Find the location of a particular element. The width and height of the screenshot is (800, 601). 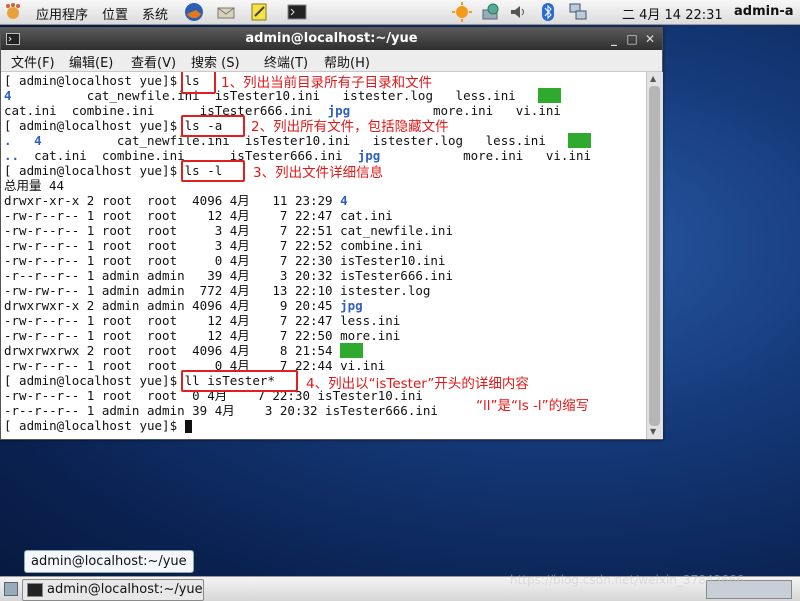

annotation-1: 1、列出当前目录所有子目录和文件 is located at coordinates (327, 83).